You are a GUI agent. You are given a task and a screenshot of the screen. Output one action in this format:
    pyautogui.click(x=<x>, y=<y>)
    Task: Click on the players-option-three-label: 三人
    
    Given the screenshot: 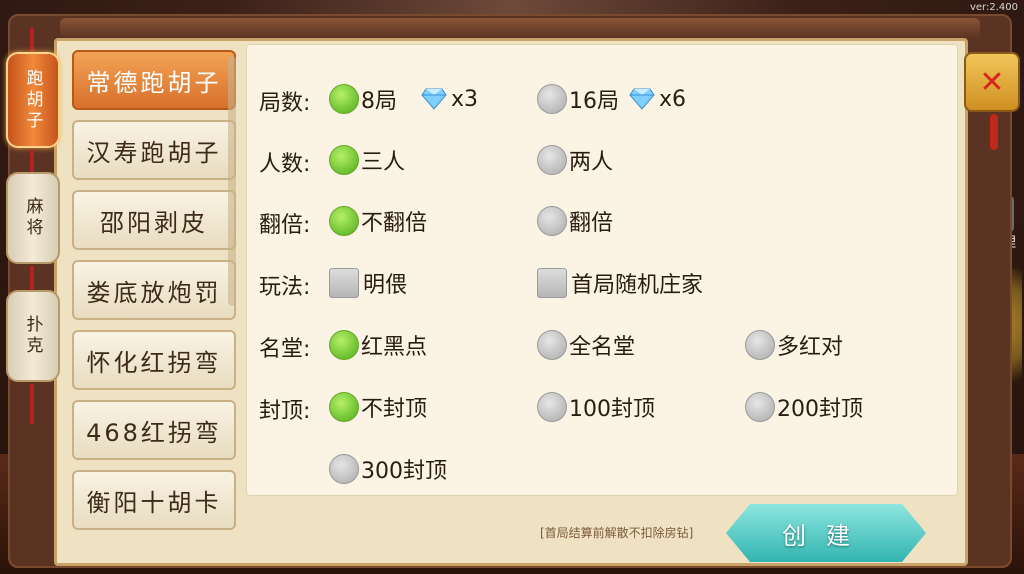 What is the action you would take?
    pyautogui.click(x=383, y=162)
    